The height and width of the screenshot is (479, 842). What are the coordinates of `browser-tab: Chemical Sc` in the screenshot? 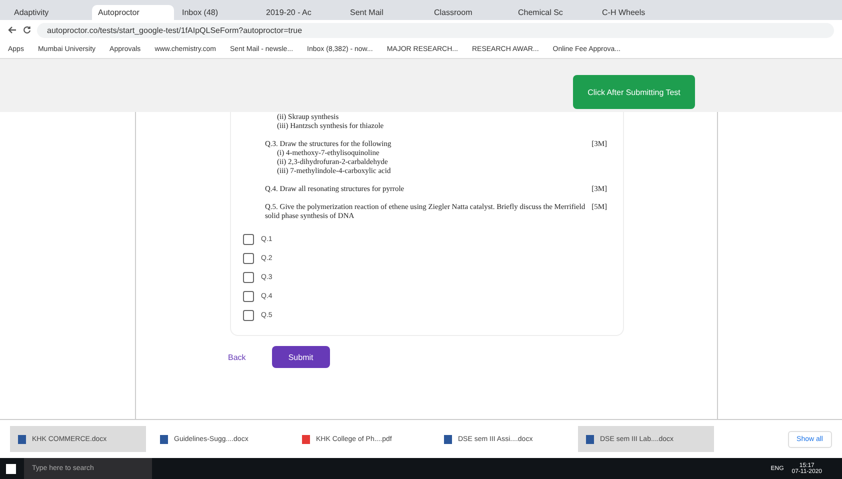 It's located at (553, 12).